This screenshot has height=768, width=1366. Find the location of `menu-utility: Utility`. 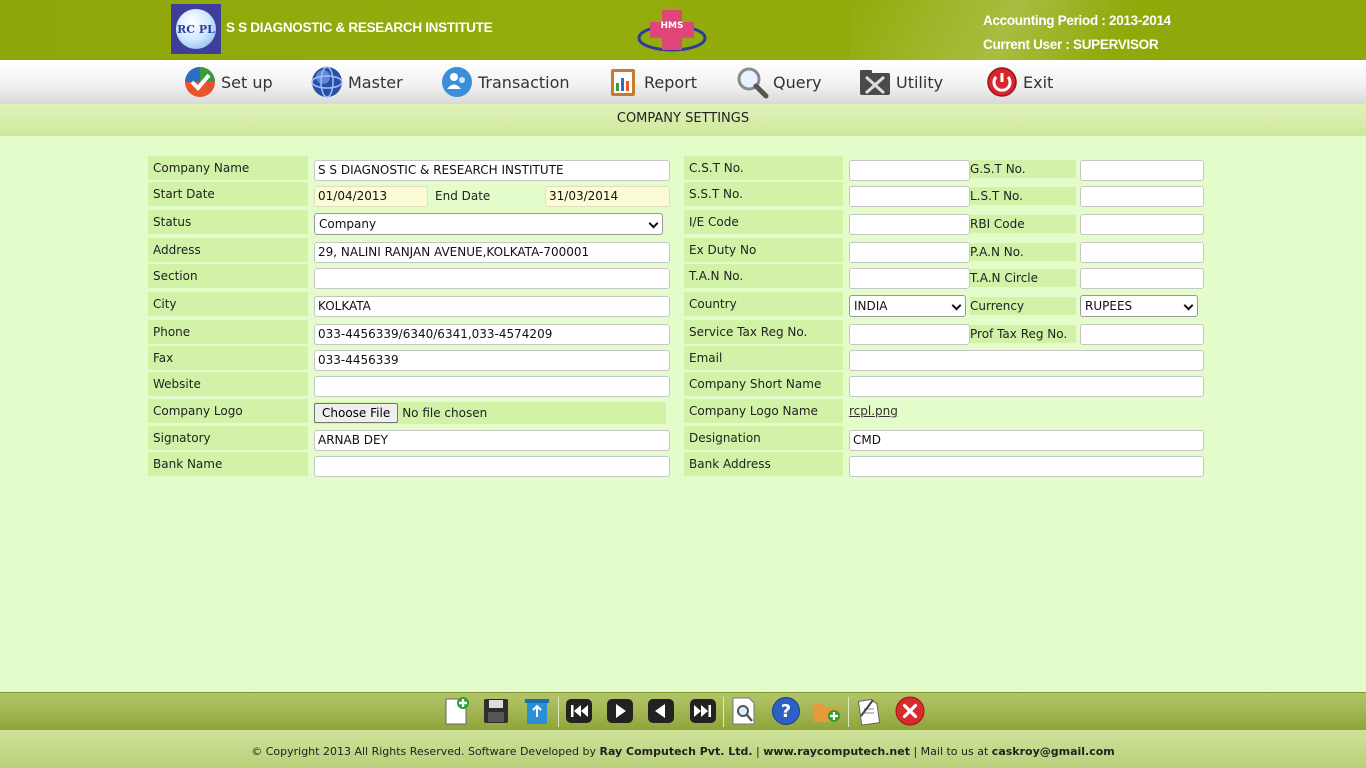

menu-utility: Utility is located at coordinates (900, 82).